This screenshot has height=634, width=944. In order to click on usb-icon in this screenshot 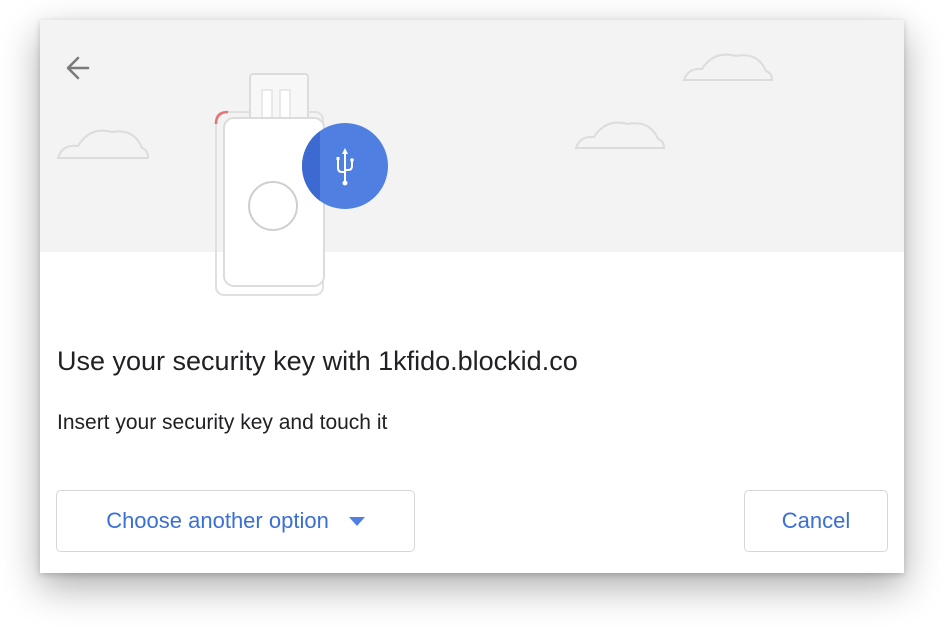, I will do `click(345, 166)`.